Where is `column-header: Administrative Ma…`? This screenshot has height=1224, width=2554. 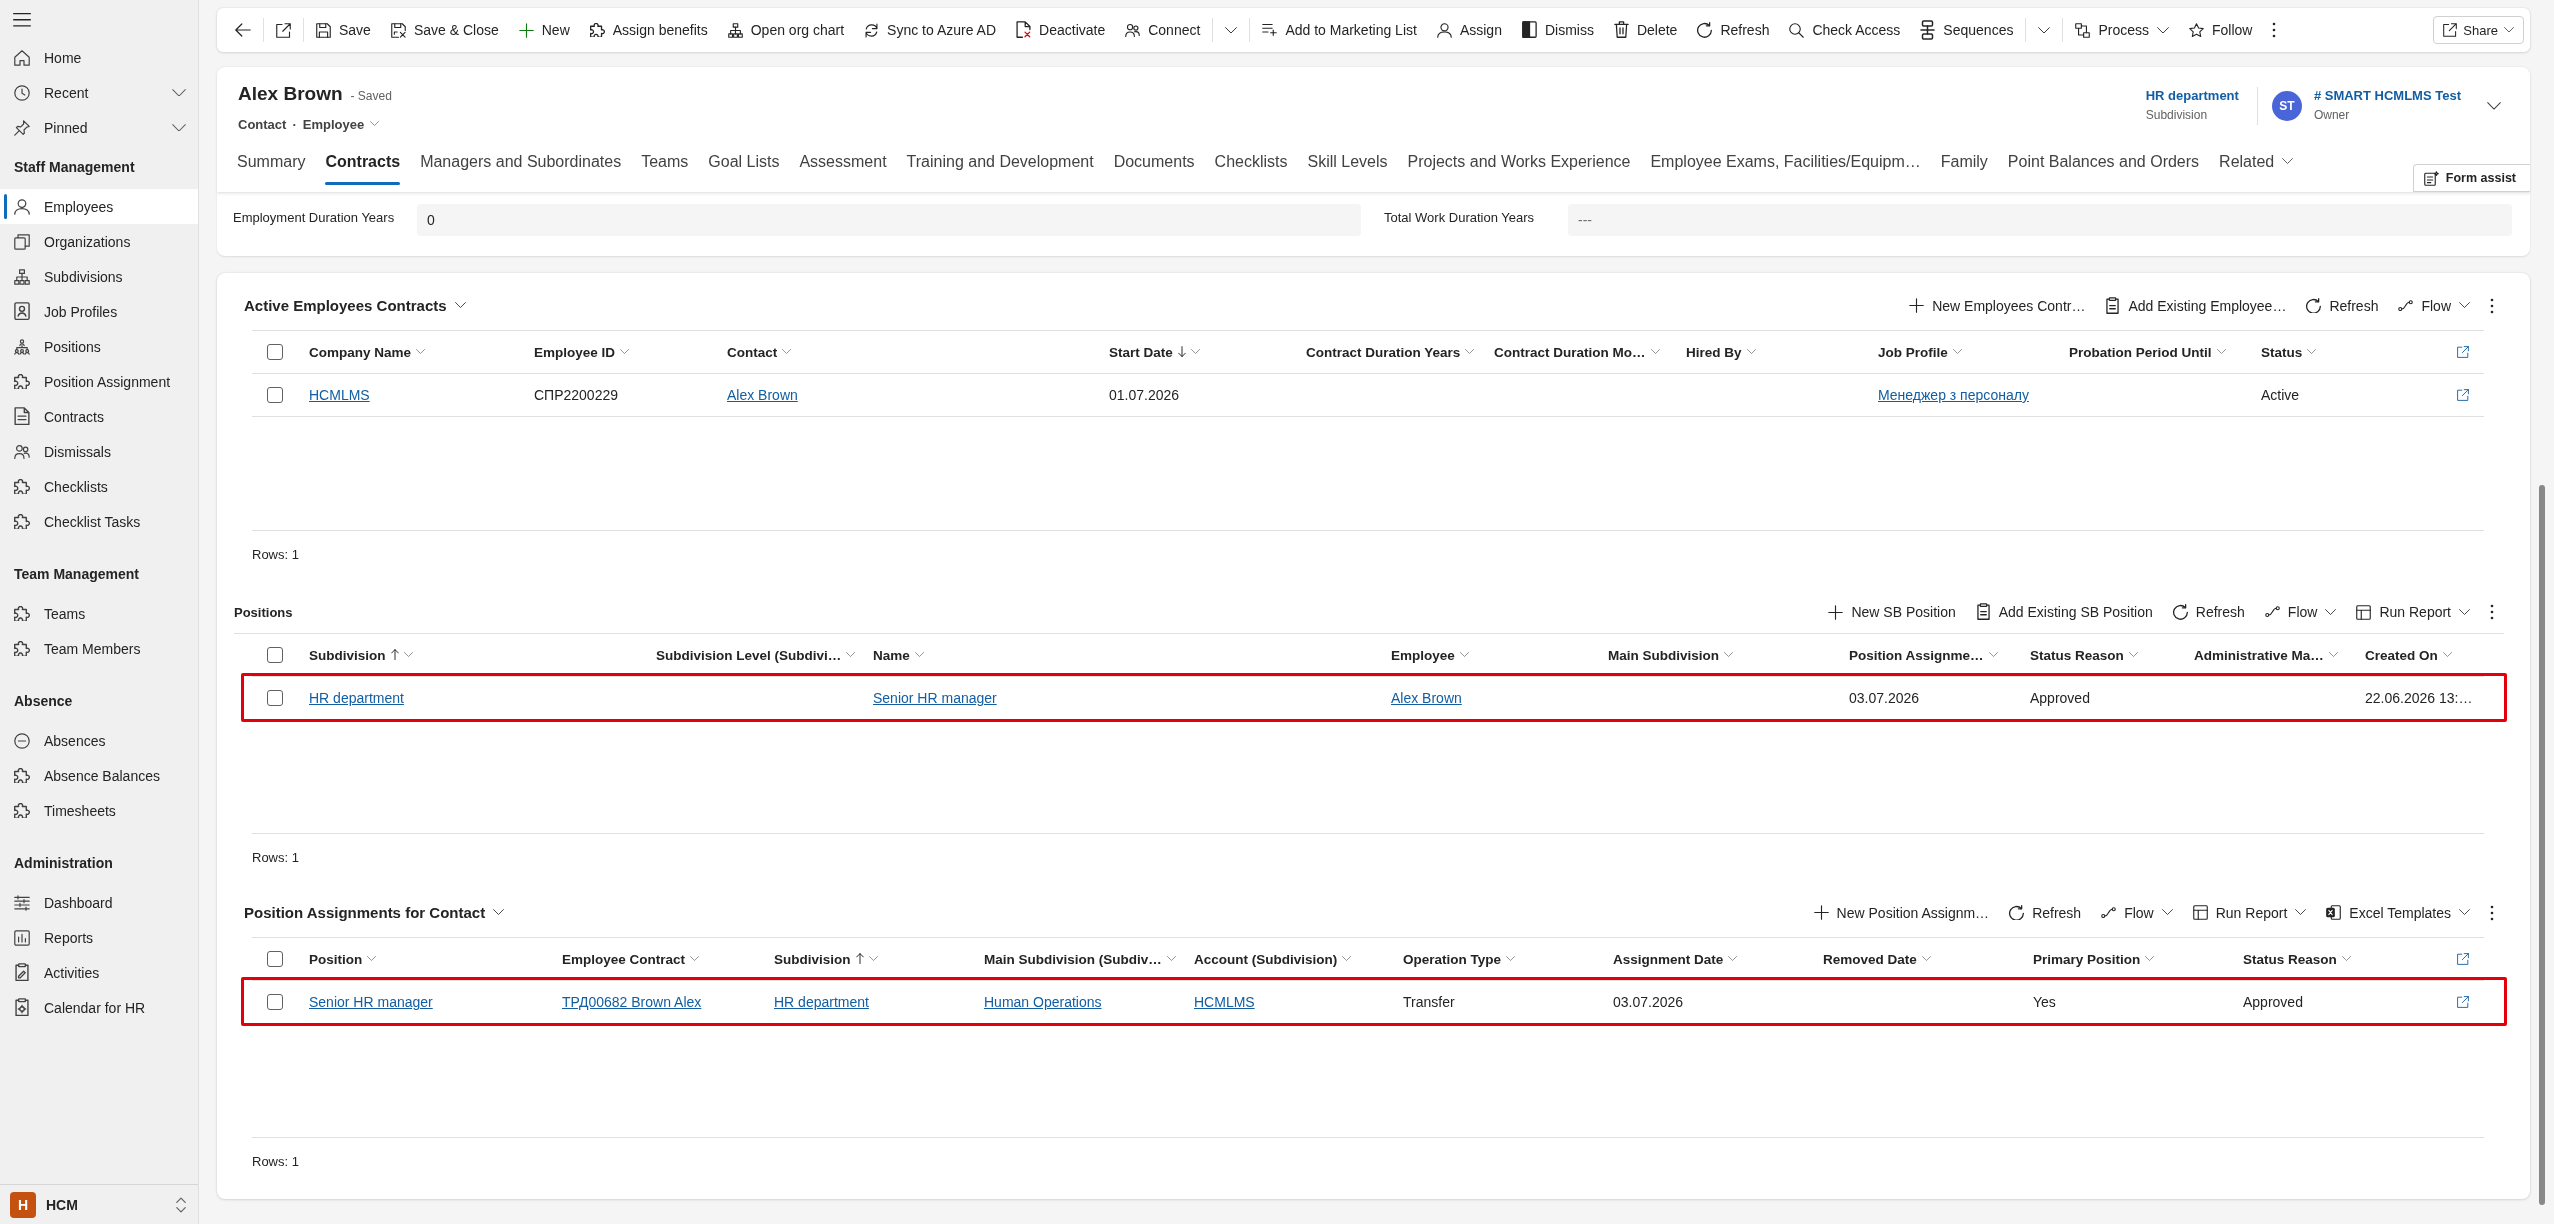
column-header: Administrative Ma… is located at coordinates (2271, 655).